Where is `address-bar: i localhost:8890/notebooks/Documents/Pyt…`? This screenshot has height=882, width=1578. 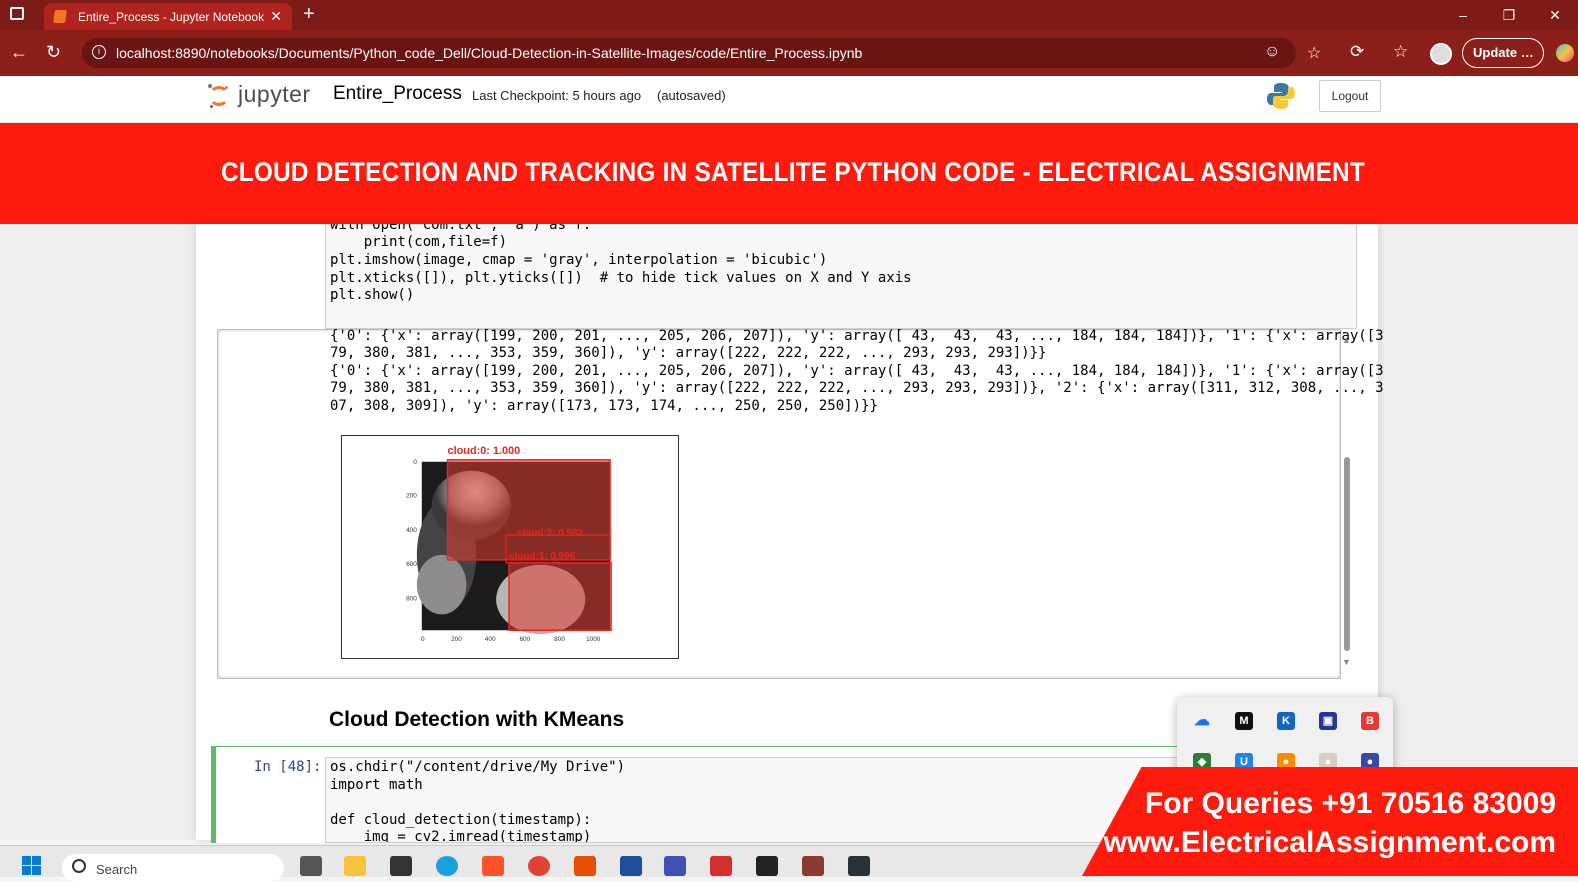 address-bar: i localhost:8890/notebooks/Documents/Pyt… is located at coordinates (701, 53).